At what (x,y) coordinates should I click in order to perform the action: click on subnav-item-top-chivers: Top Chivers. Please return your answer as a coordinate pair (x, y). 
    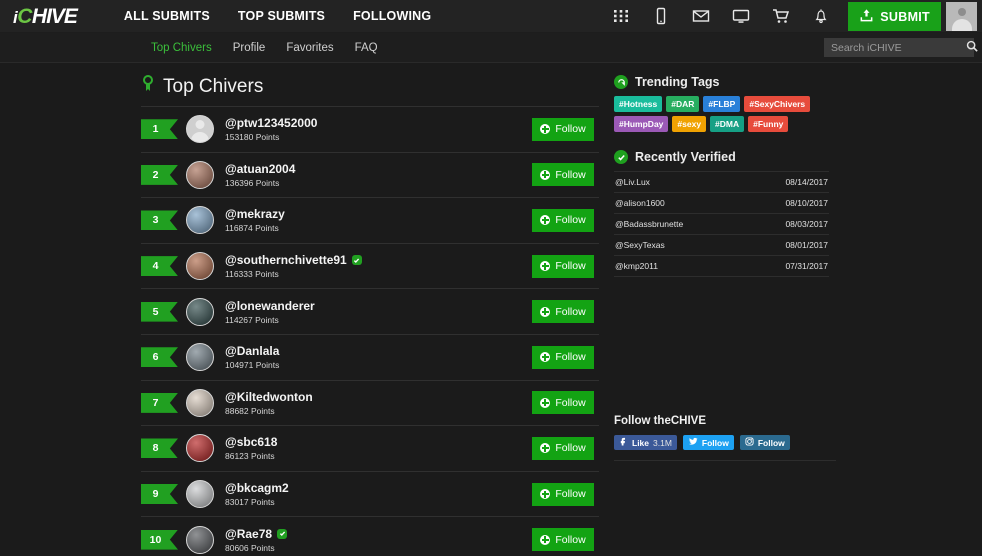
    Looking at the image, I should click on (181, 48).